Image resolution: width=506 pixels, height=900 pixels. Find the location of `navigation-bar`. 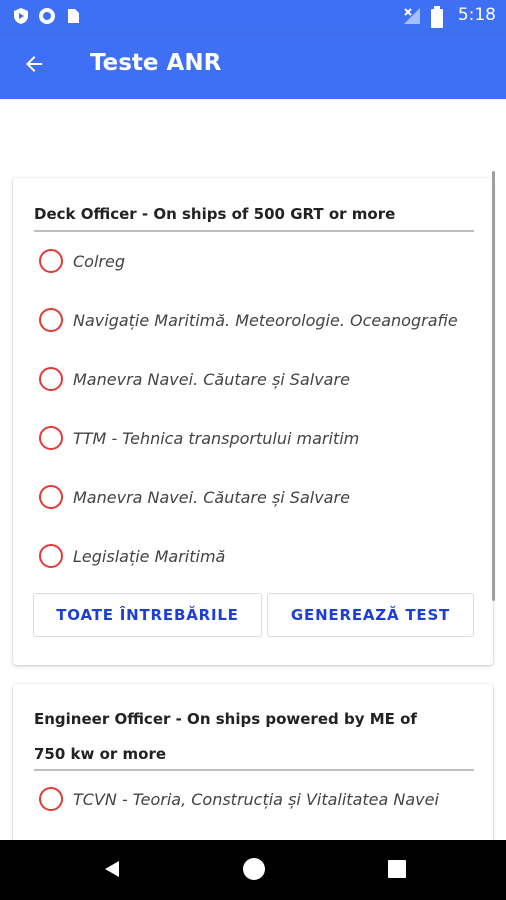

navigation-bar is located at coordinates (253, 870).